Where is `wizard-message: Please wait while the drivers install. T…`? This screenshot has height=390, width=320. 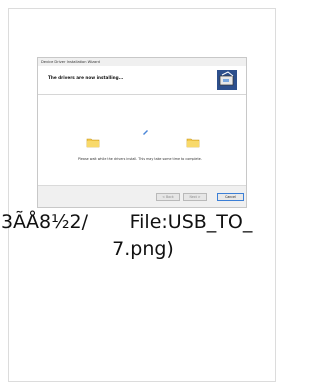
wizard-message: Please wait while the drivers install. T… is located at coordinates (140, 159).